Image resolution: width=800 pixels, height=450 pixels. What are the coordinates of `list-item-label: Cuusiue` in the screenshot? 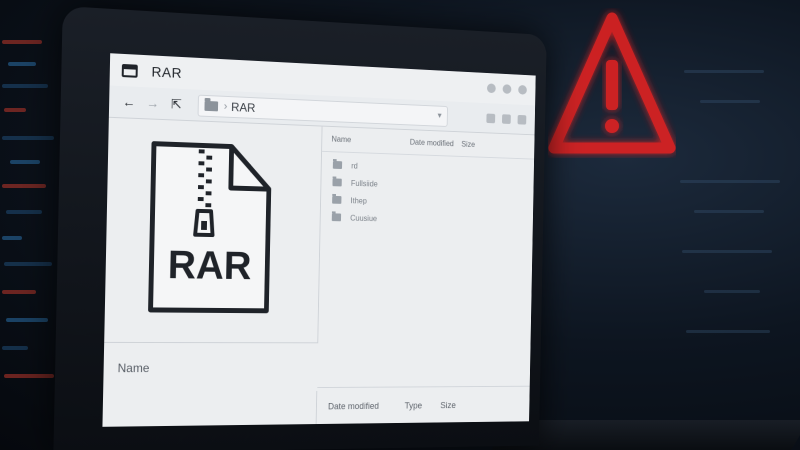 It's located at (363, 217).